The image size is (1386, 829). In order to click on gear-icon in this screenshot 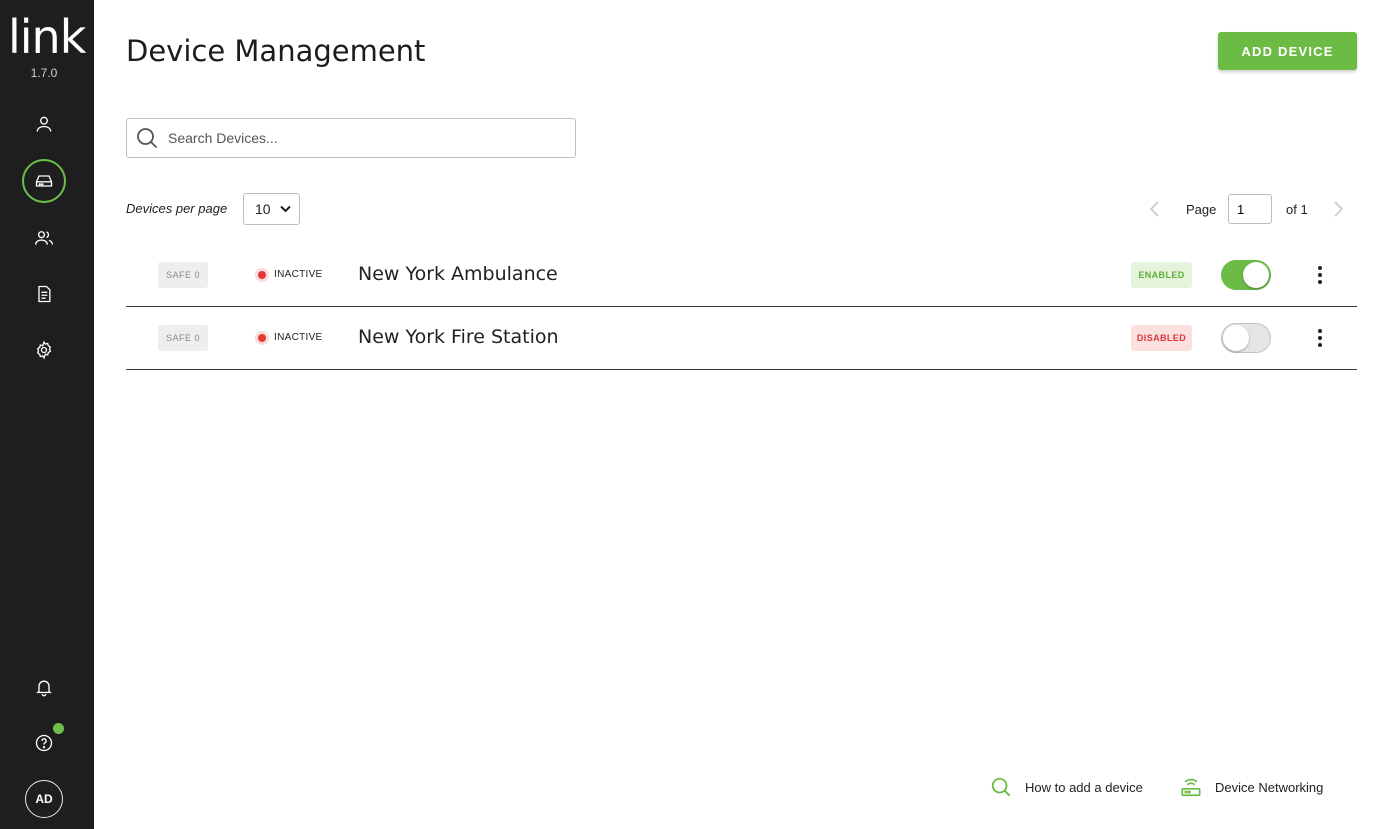, I will do `click(44, 350)`.